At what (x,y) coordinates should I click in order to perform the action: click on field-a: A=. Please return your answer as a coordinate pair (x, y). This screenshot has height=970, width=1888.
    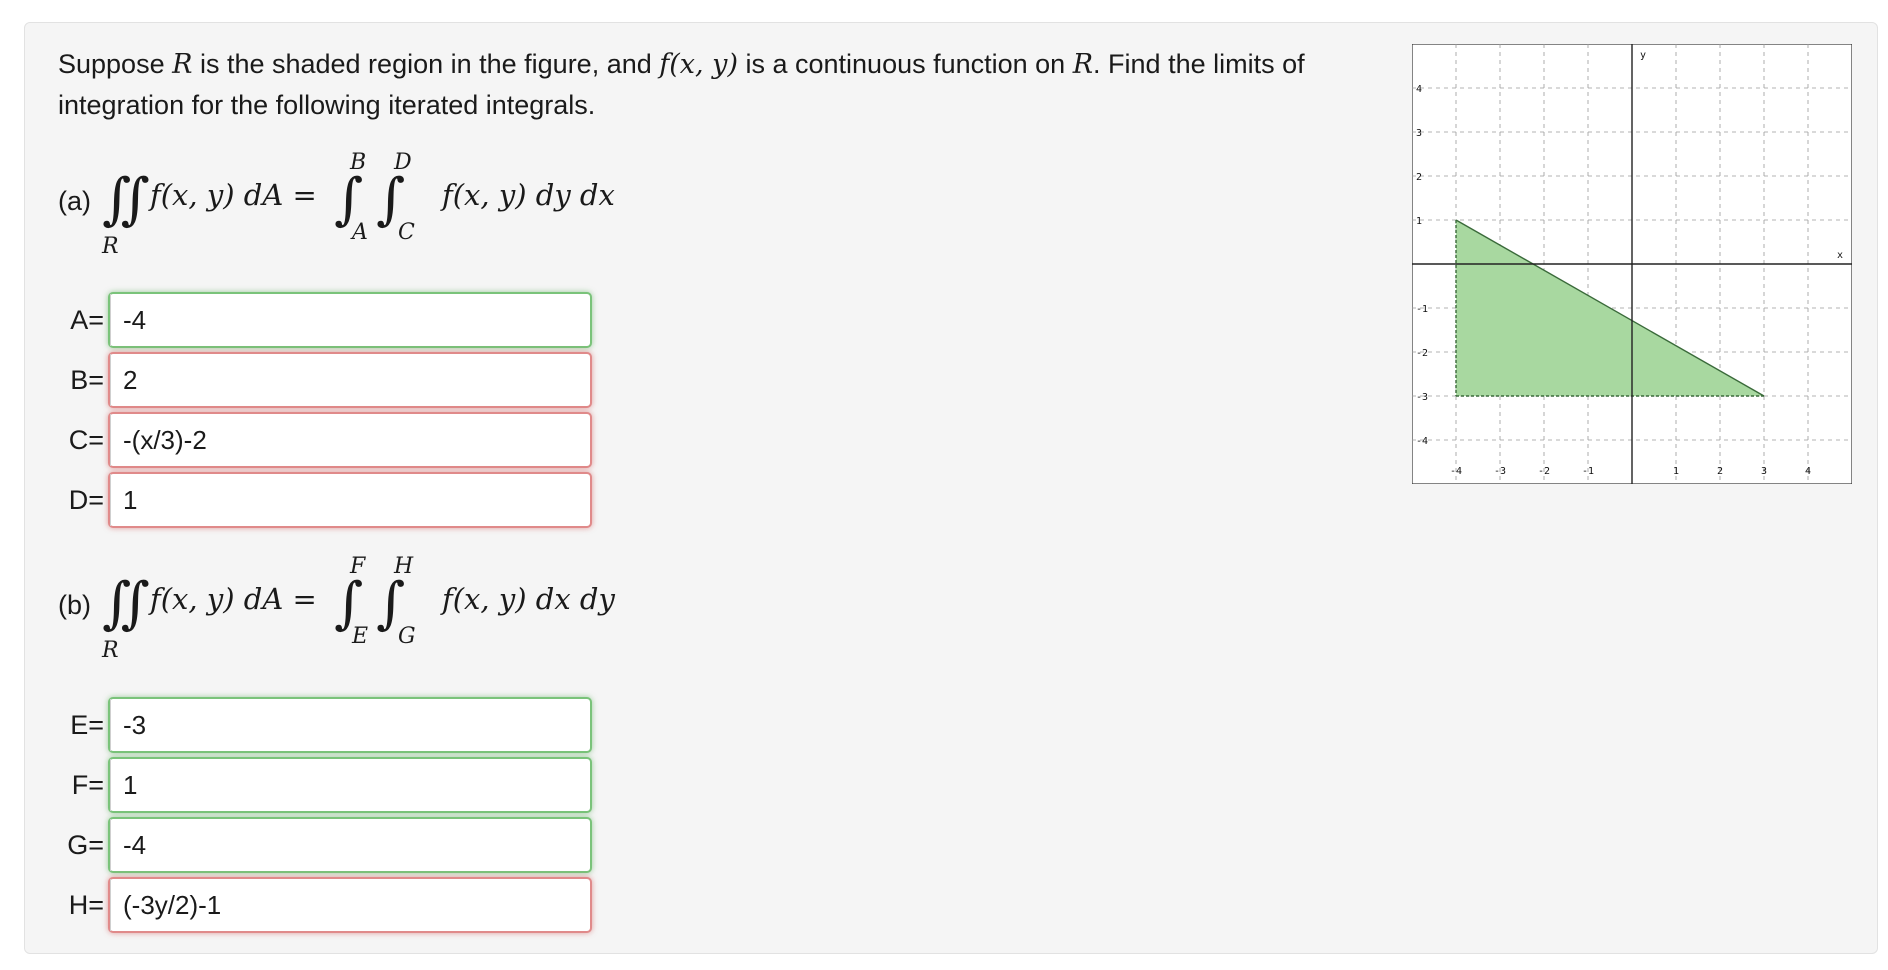
    Looking at the image, I should click on (325, 320).